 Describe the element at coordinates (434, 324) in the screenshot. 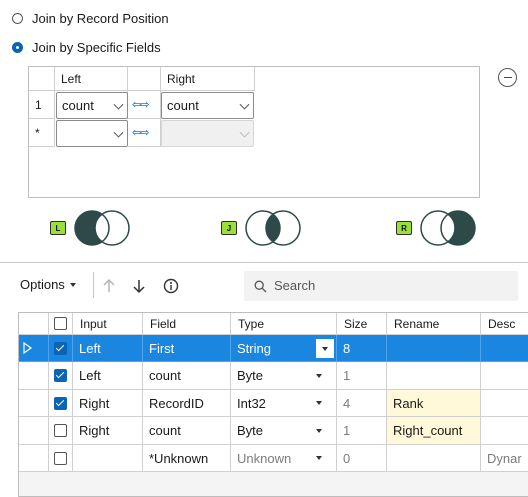

I see `header-rename: Rename` at that location.